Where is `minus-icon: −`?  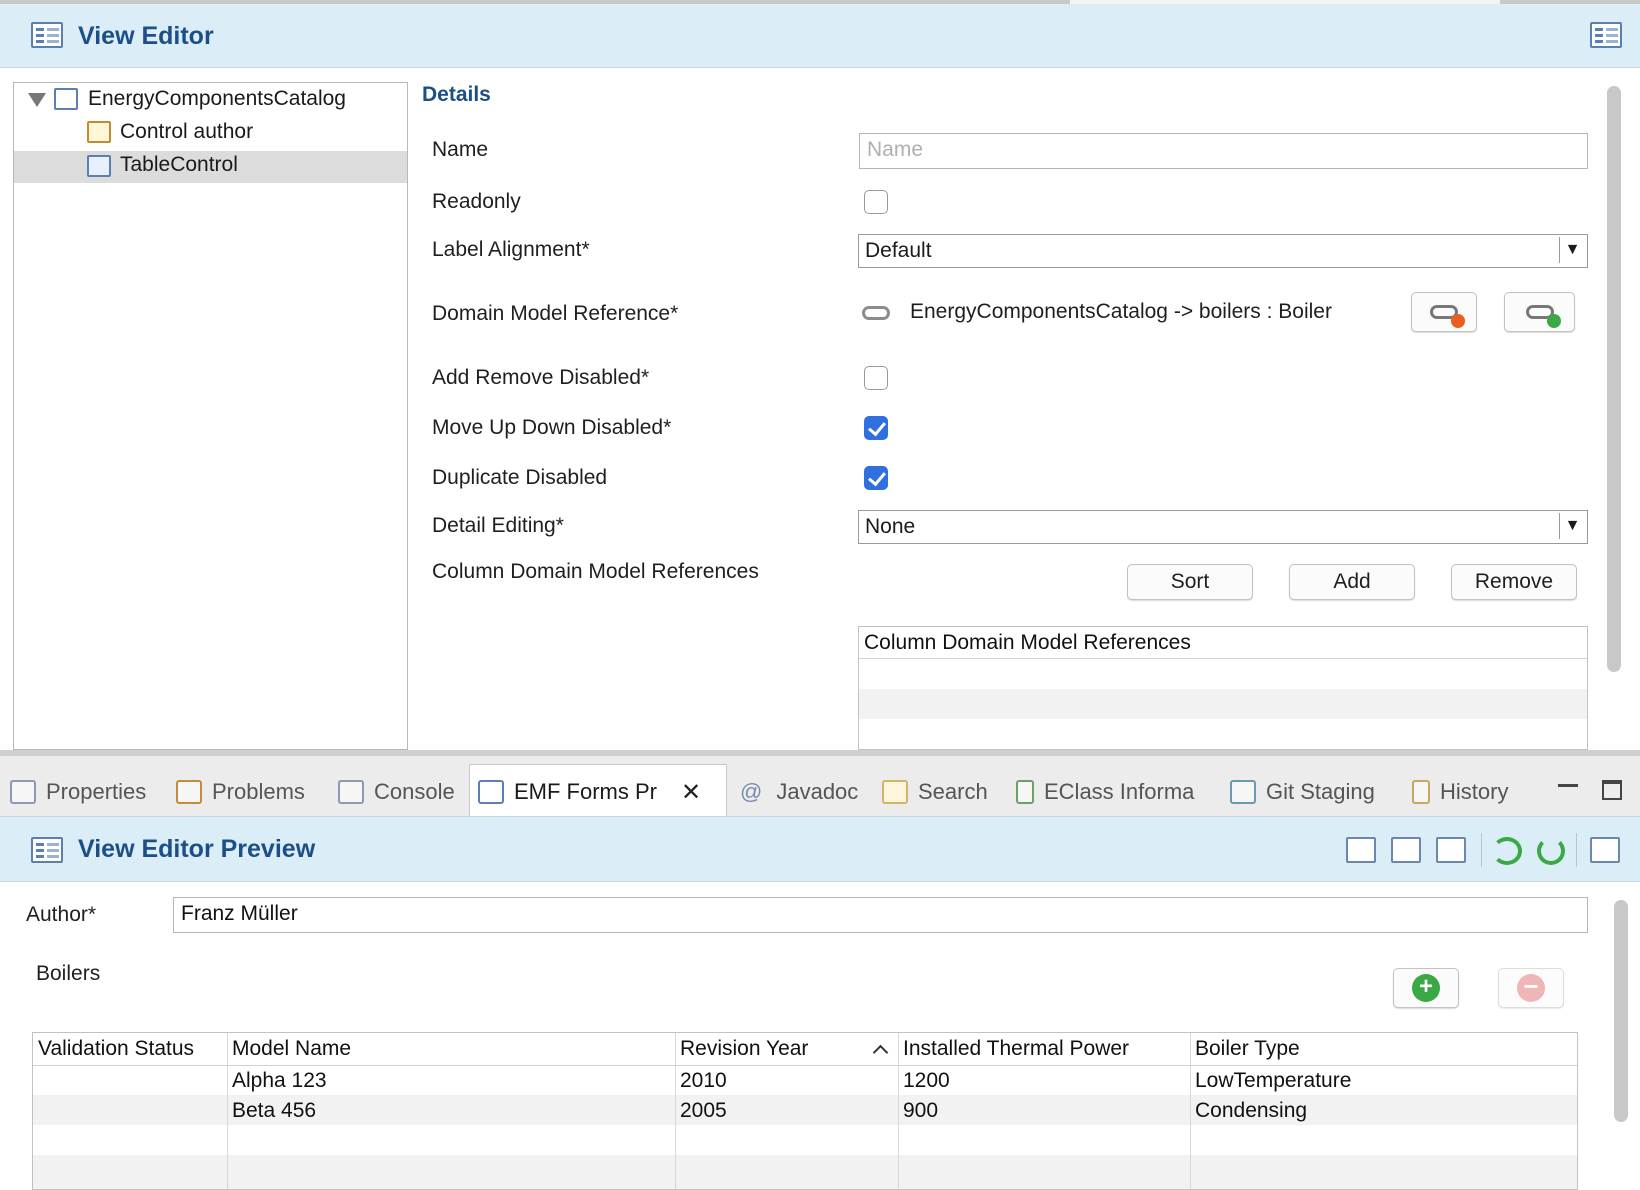 minus-icon: − is located at coordinates (1531, 987).